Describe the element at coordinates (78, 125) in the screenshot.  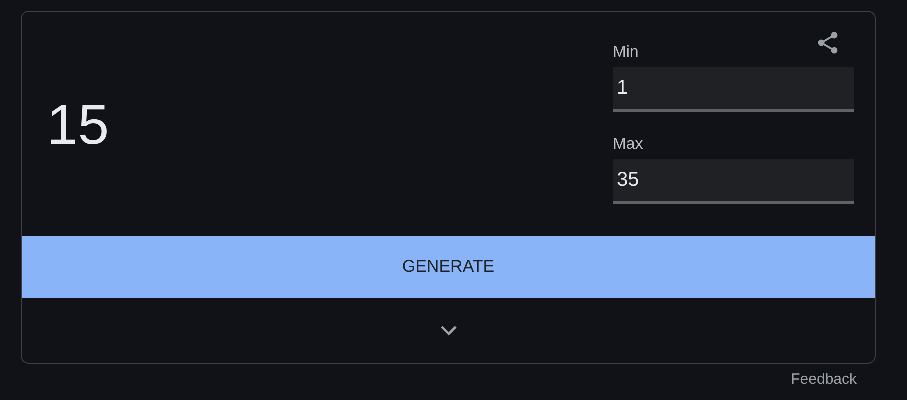
I see `result-number: 15` at that location.